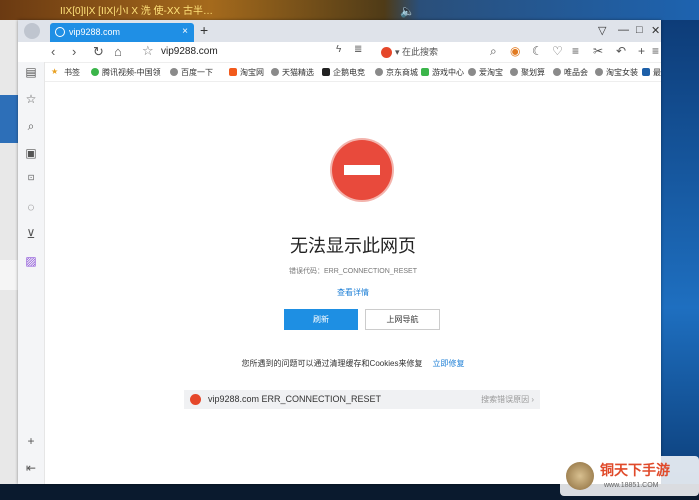 Image resolution: width=699 pixels, height=500 pixels. I want to click on minimize-button: —, so click(623, 30).